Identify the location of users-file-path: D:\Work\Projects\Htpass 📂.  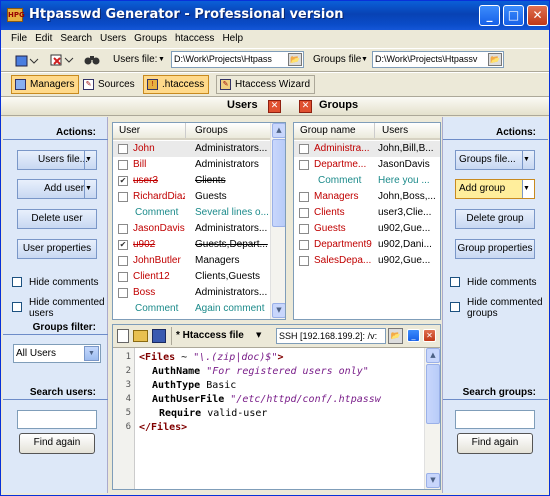
(237, 59).